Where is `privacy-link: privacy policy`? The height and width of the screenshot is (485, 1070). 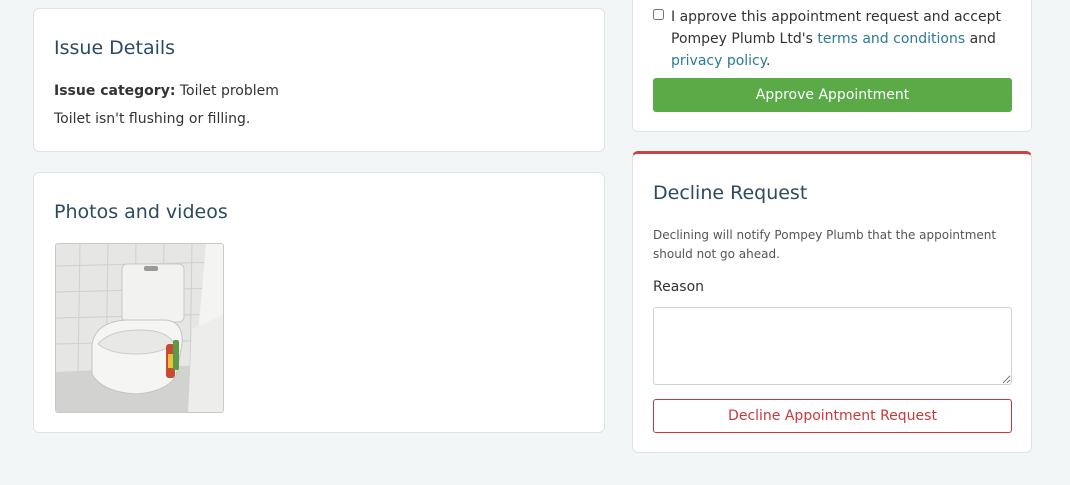
privacy-link: privacy policy is located at coordinates (718, 61).